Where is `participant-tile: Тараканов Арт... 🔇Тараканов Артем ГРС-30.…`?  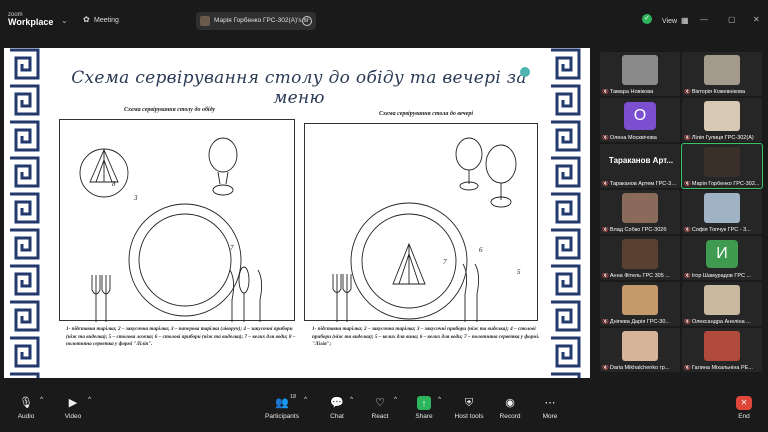
participant-tile: Тараканов Арт... 🔇Тараканов Артем ГРС-30.… is located at coordinates (640, 166).